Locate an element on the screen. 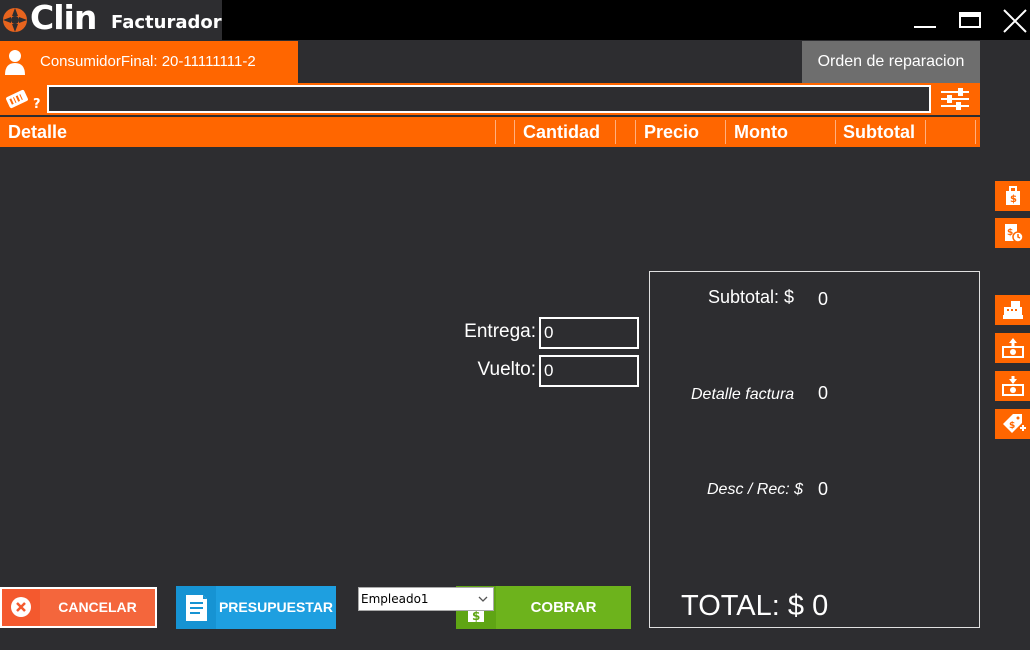 This screenshot has width=1030, height=650. detalle-factura-label: Detalle factura is located at coordinates (743, 394).